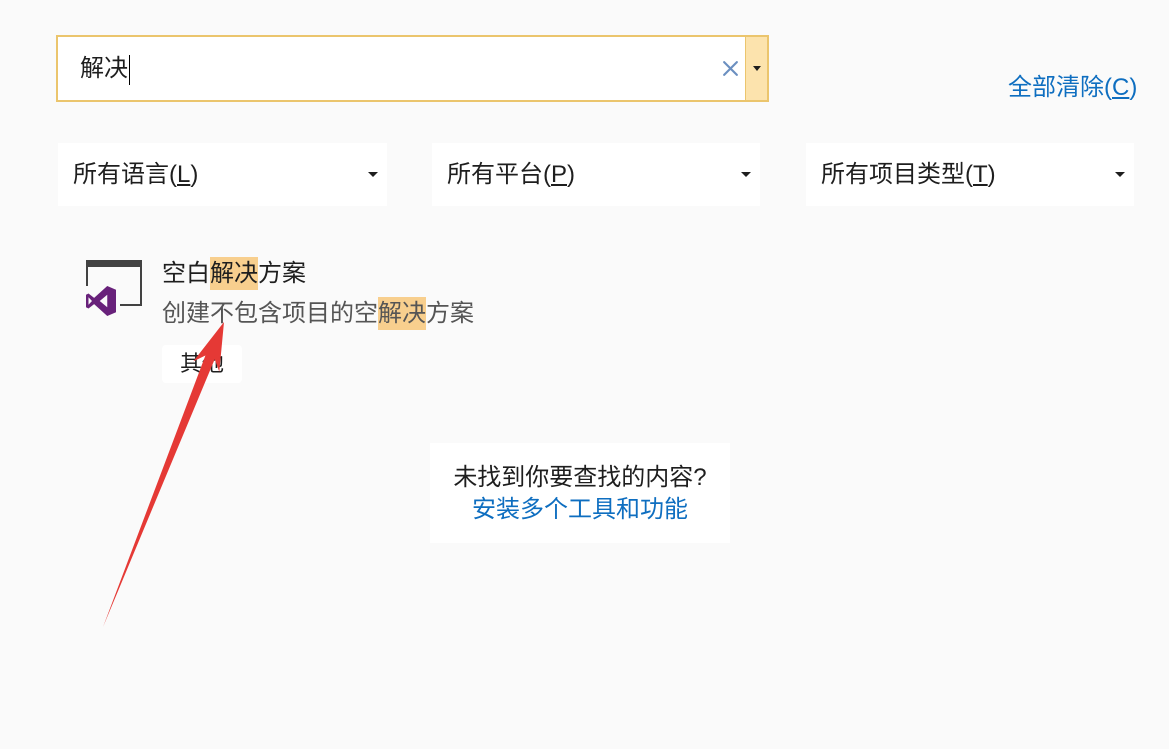  Describe the element at coordinates (1060, 87) in the screenshot. I see `clear-all-label: 全部清除(` at that location.